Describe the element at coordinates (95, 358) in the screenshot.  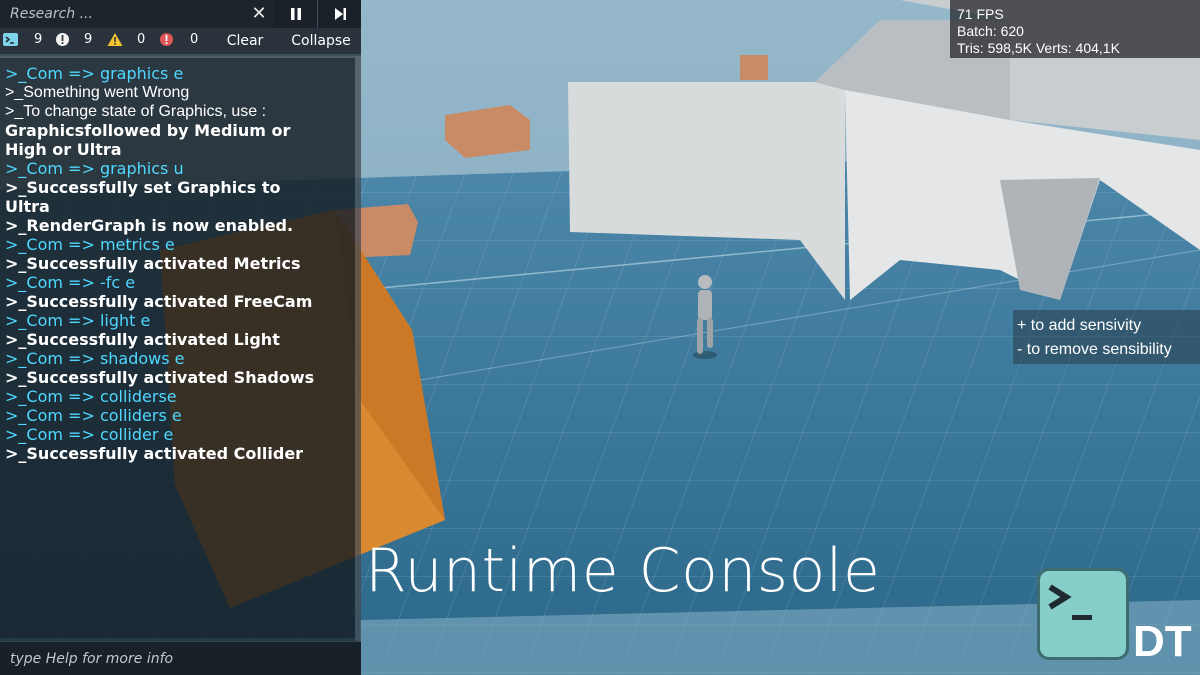
I see `log-line: >_Com => shadows e` at that location.